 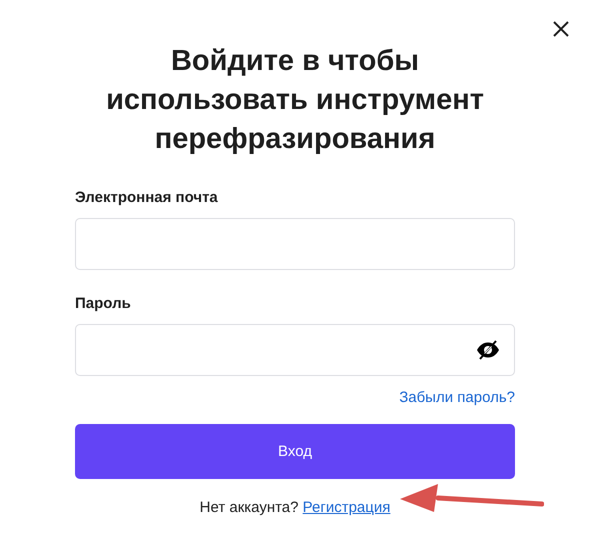 I want to click on dialog-title: Войдите в чтобы использовать инструмент перефразирования, so click(x=295, y=100).